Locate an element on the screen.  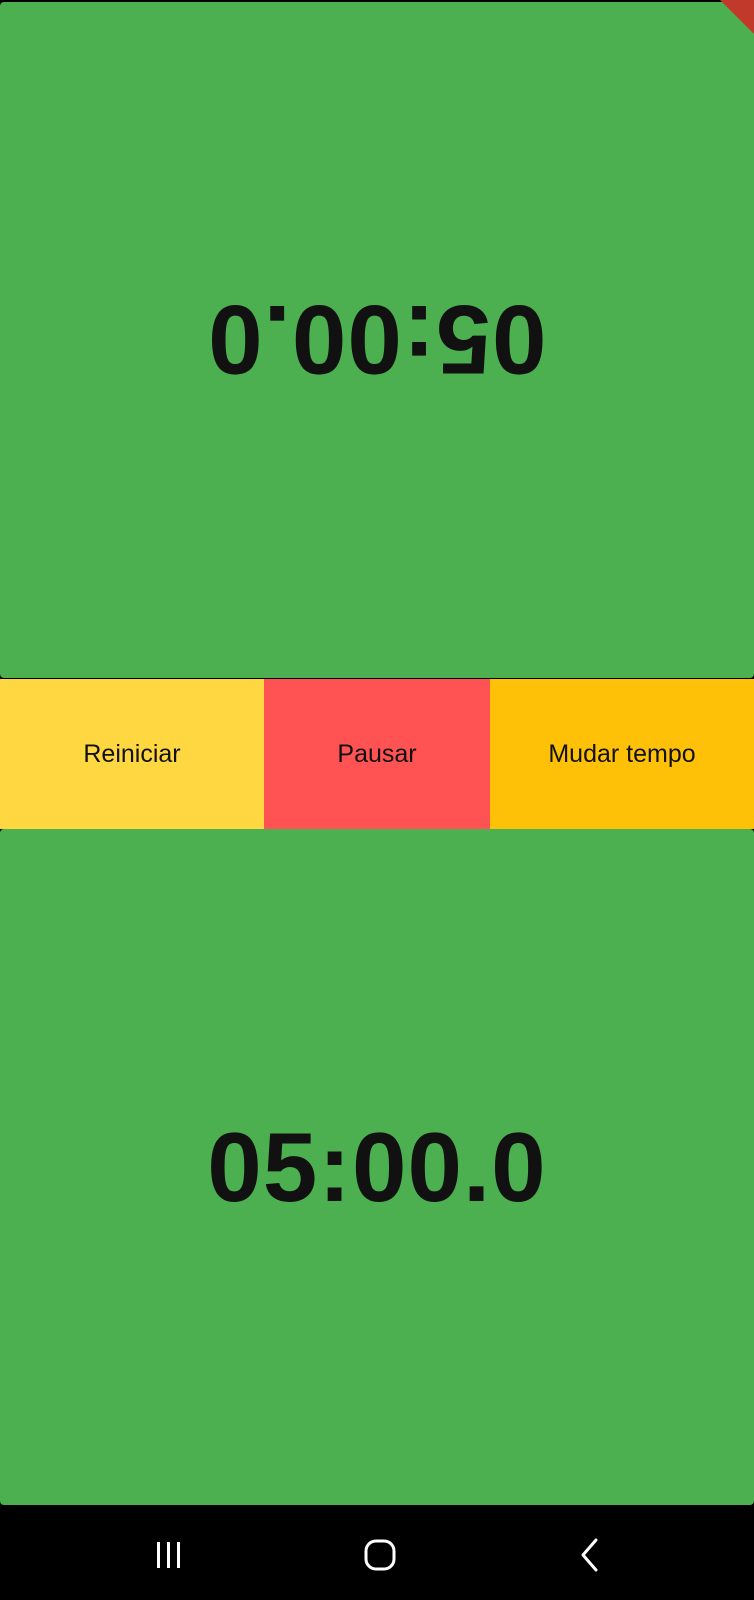
top-timer-display: 05:00.0 is located at coordinates (377, 340).